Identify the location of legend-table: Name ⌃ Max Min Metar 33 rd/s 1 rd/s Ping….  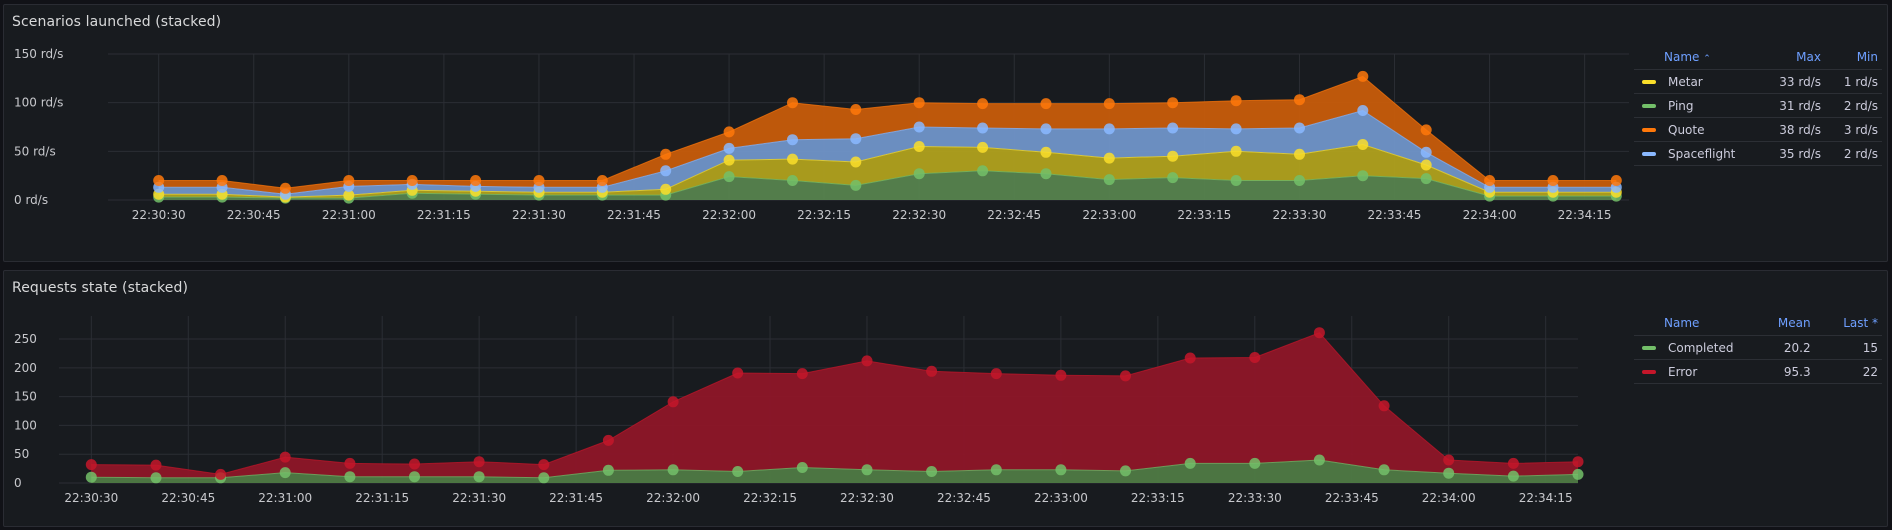
(1758, 106).